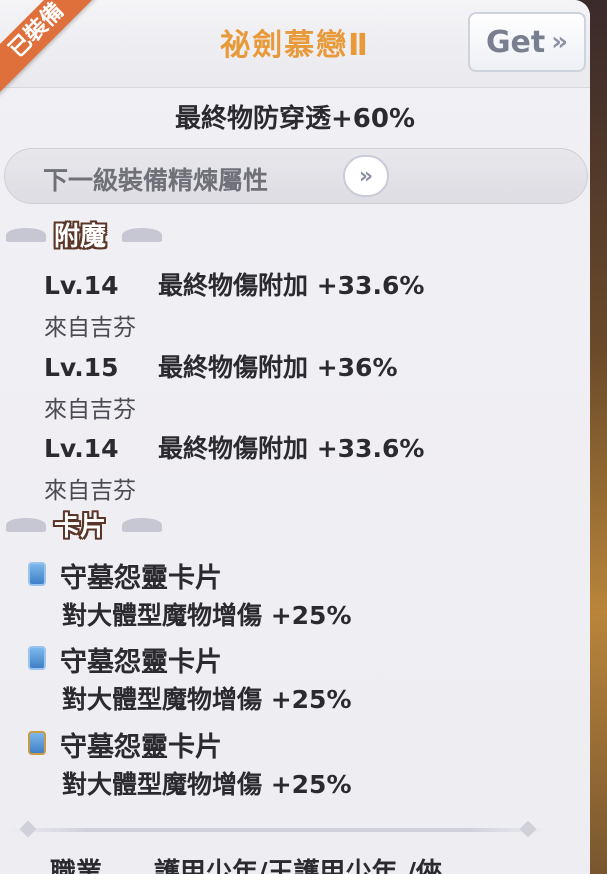 The width and height of the screenshot is (607, 874). Describe the element at coordinates (80, 237) in the screenshot. I see `enchant-section-title: 附魔` at that location.